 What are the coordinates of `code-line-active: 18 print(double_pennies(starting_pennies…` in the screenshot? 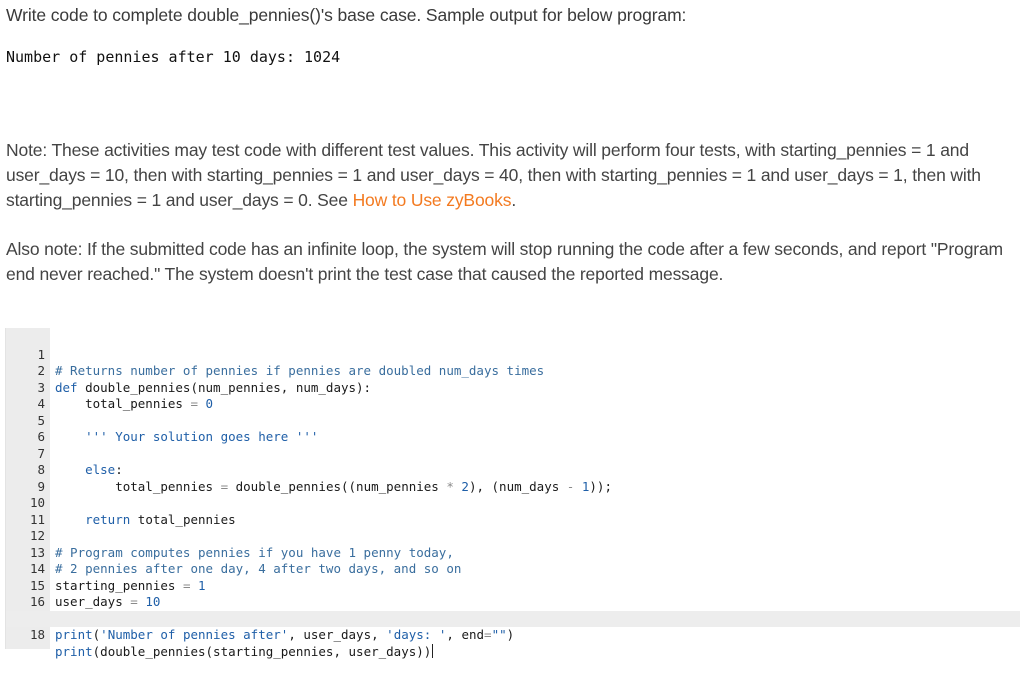 It's located at (513, 634).